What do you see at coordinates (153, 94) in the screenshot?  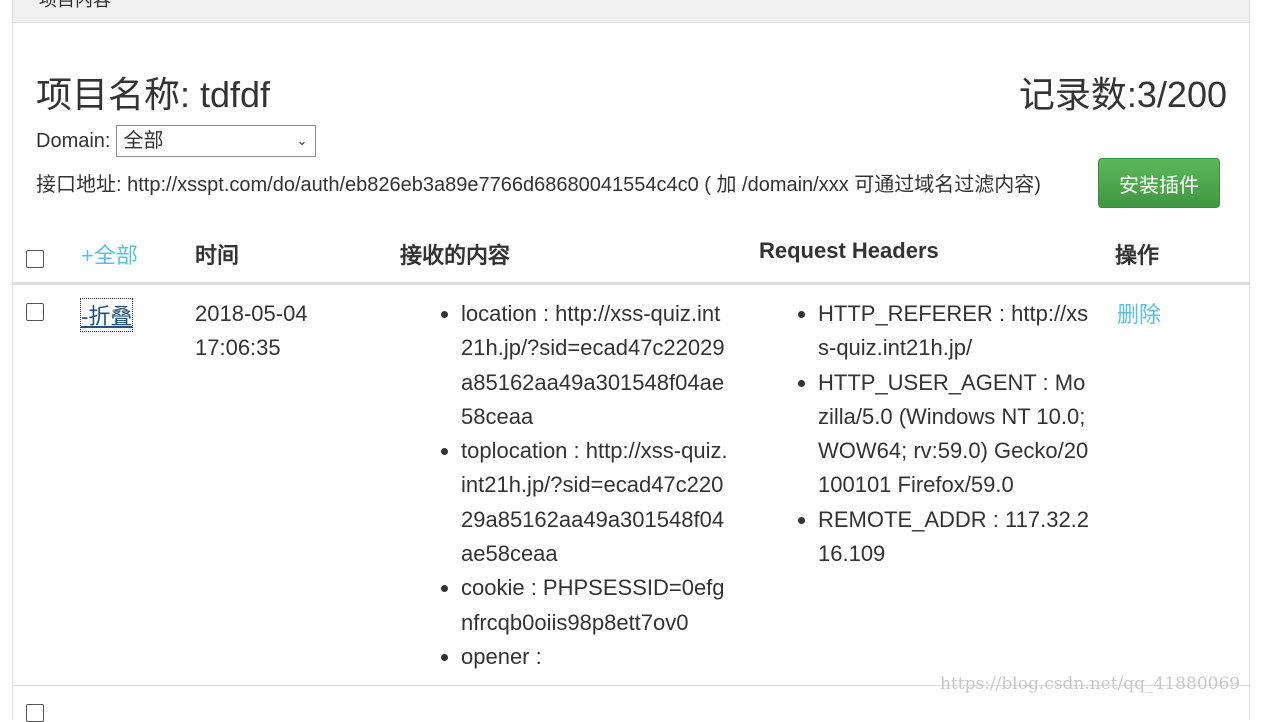 I see `project-title: 项目名称: tdfdf` at bounding box center [153, 94].